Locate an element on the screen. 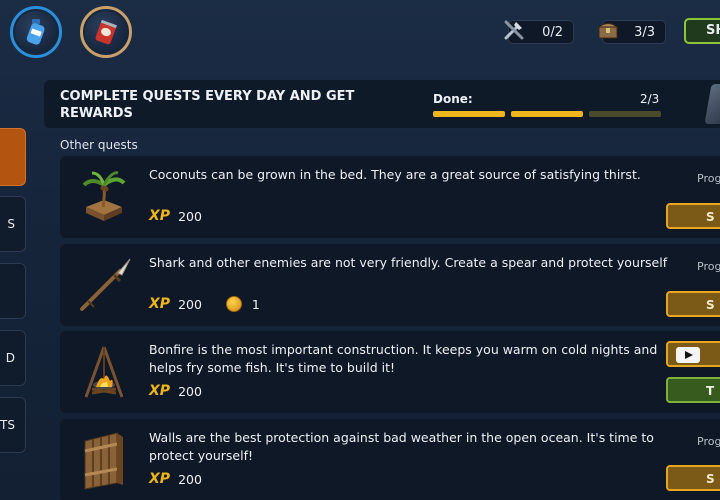 The height and width of the screenshot is (500, 720). quest-reward: XP 200 1 is located at coordinates (204, 304).